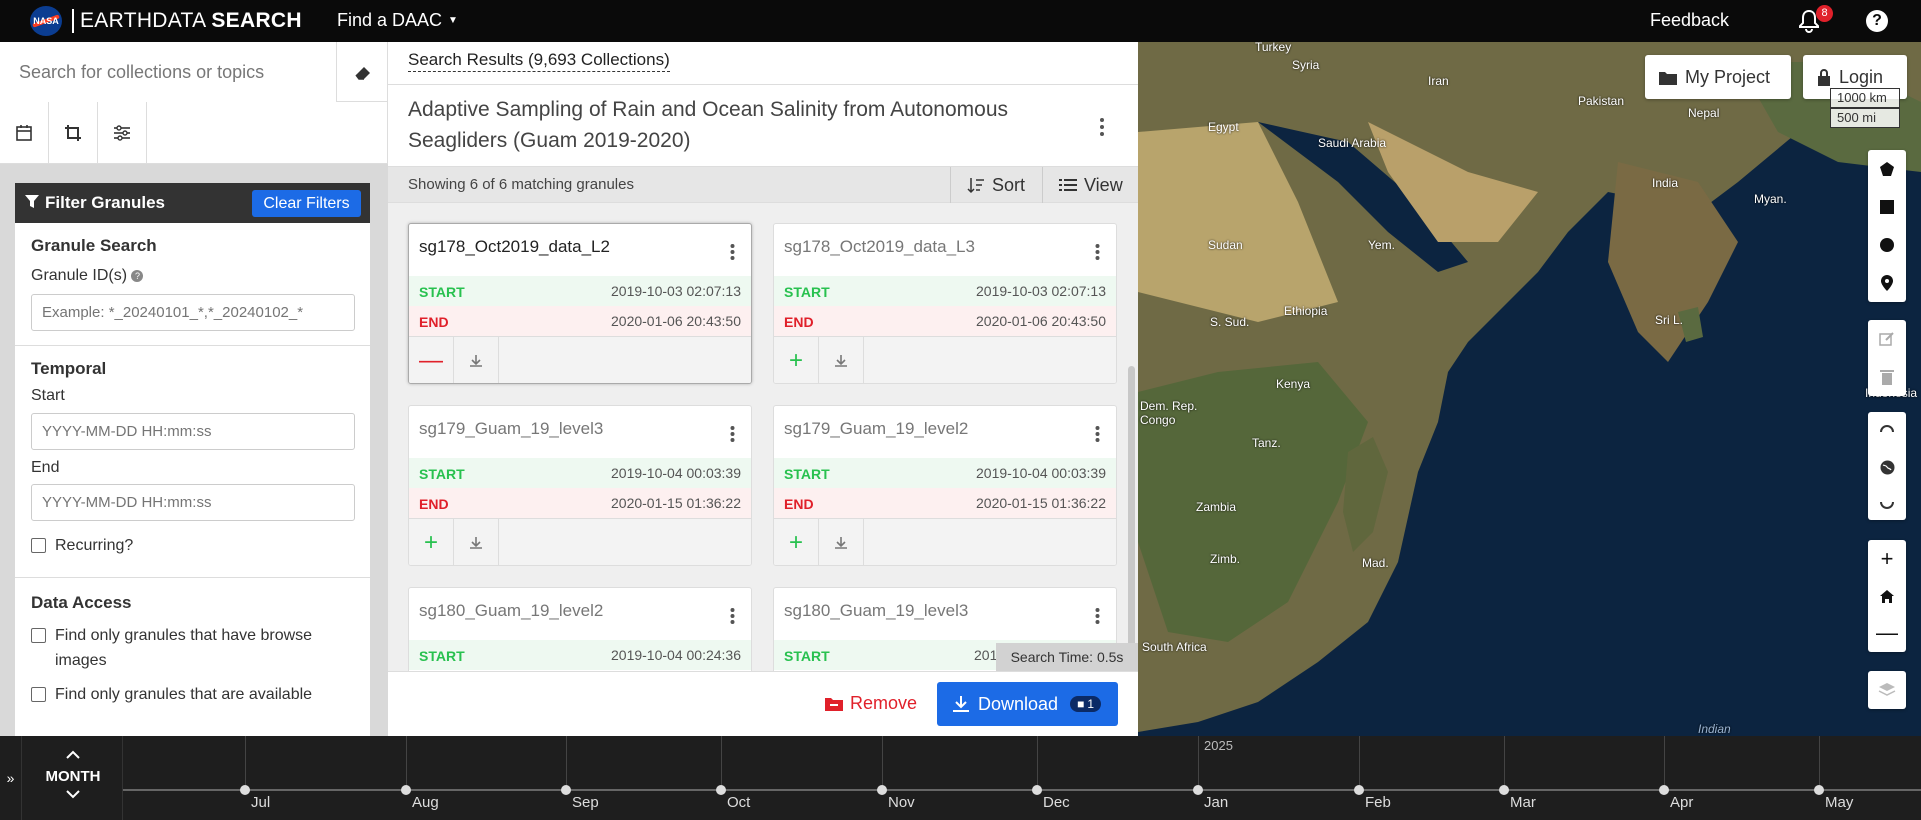 The image size is (1921, 820). I want to click on globe-icon, so click(1887, 467).